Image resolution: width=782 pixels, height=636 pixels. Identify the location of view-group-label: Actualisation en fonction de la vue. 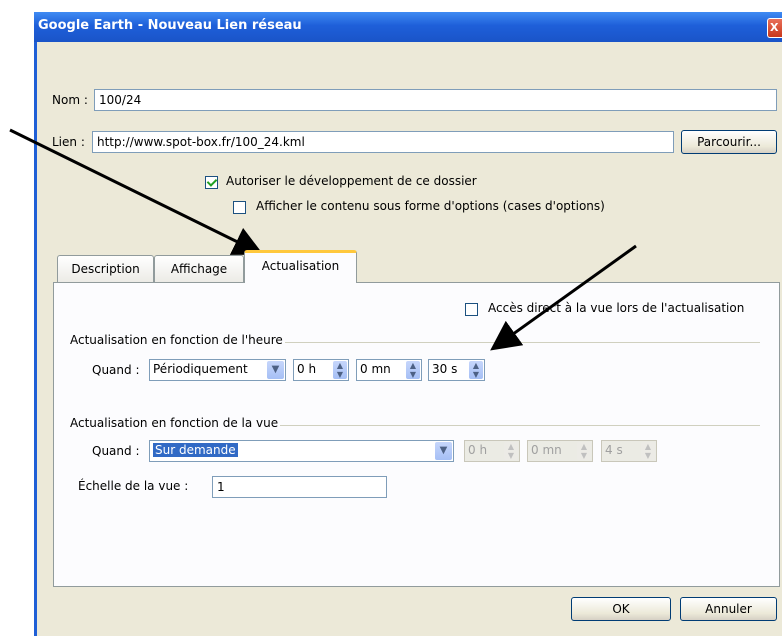
(175, 423).